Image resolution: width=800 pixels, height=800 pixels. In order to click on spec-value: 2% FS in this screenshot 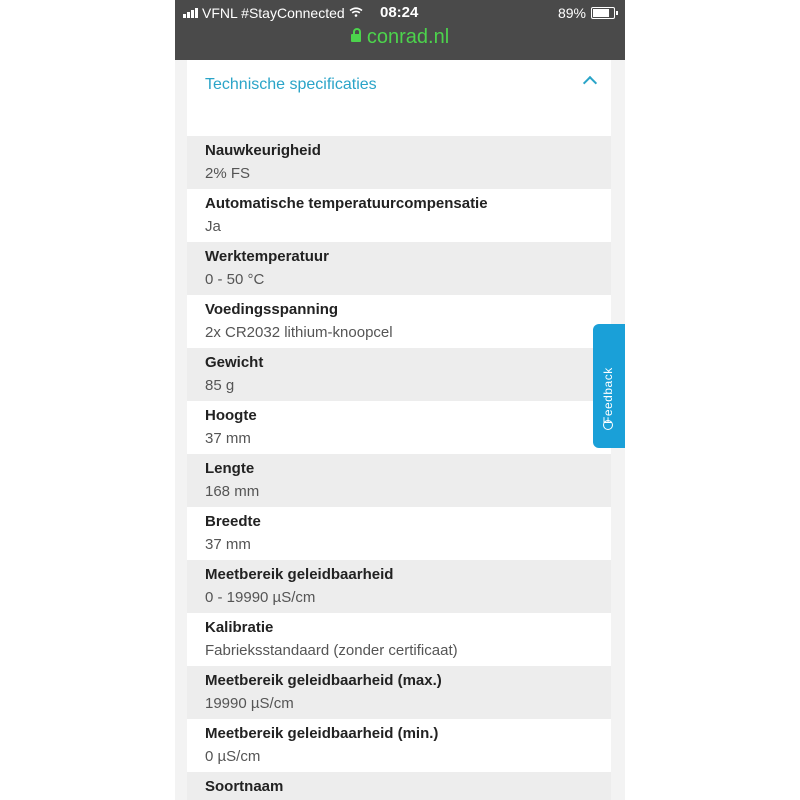, I will do `click(228, 173)`.